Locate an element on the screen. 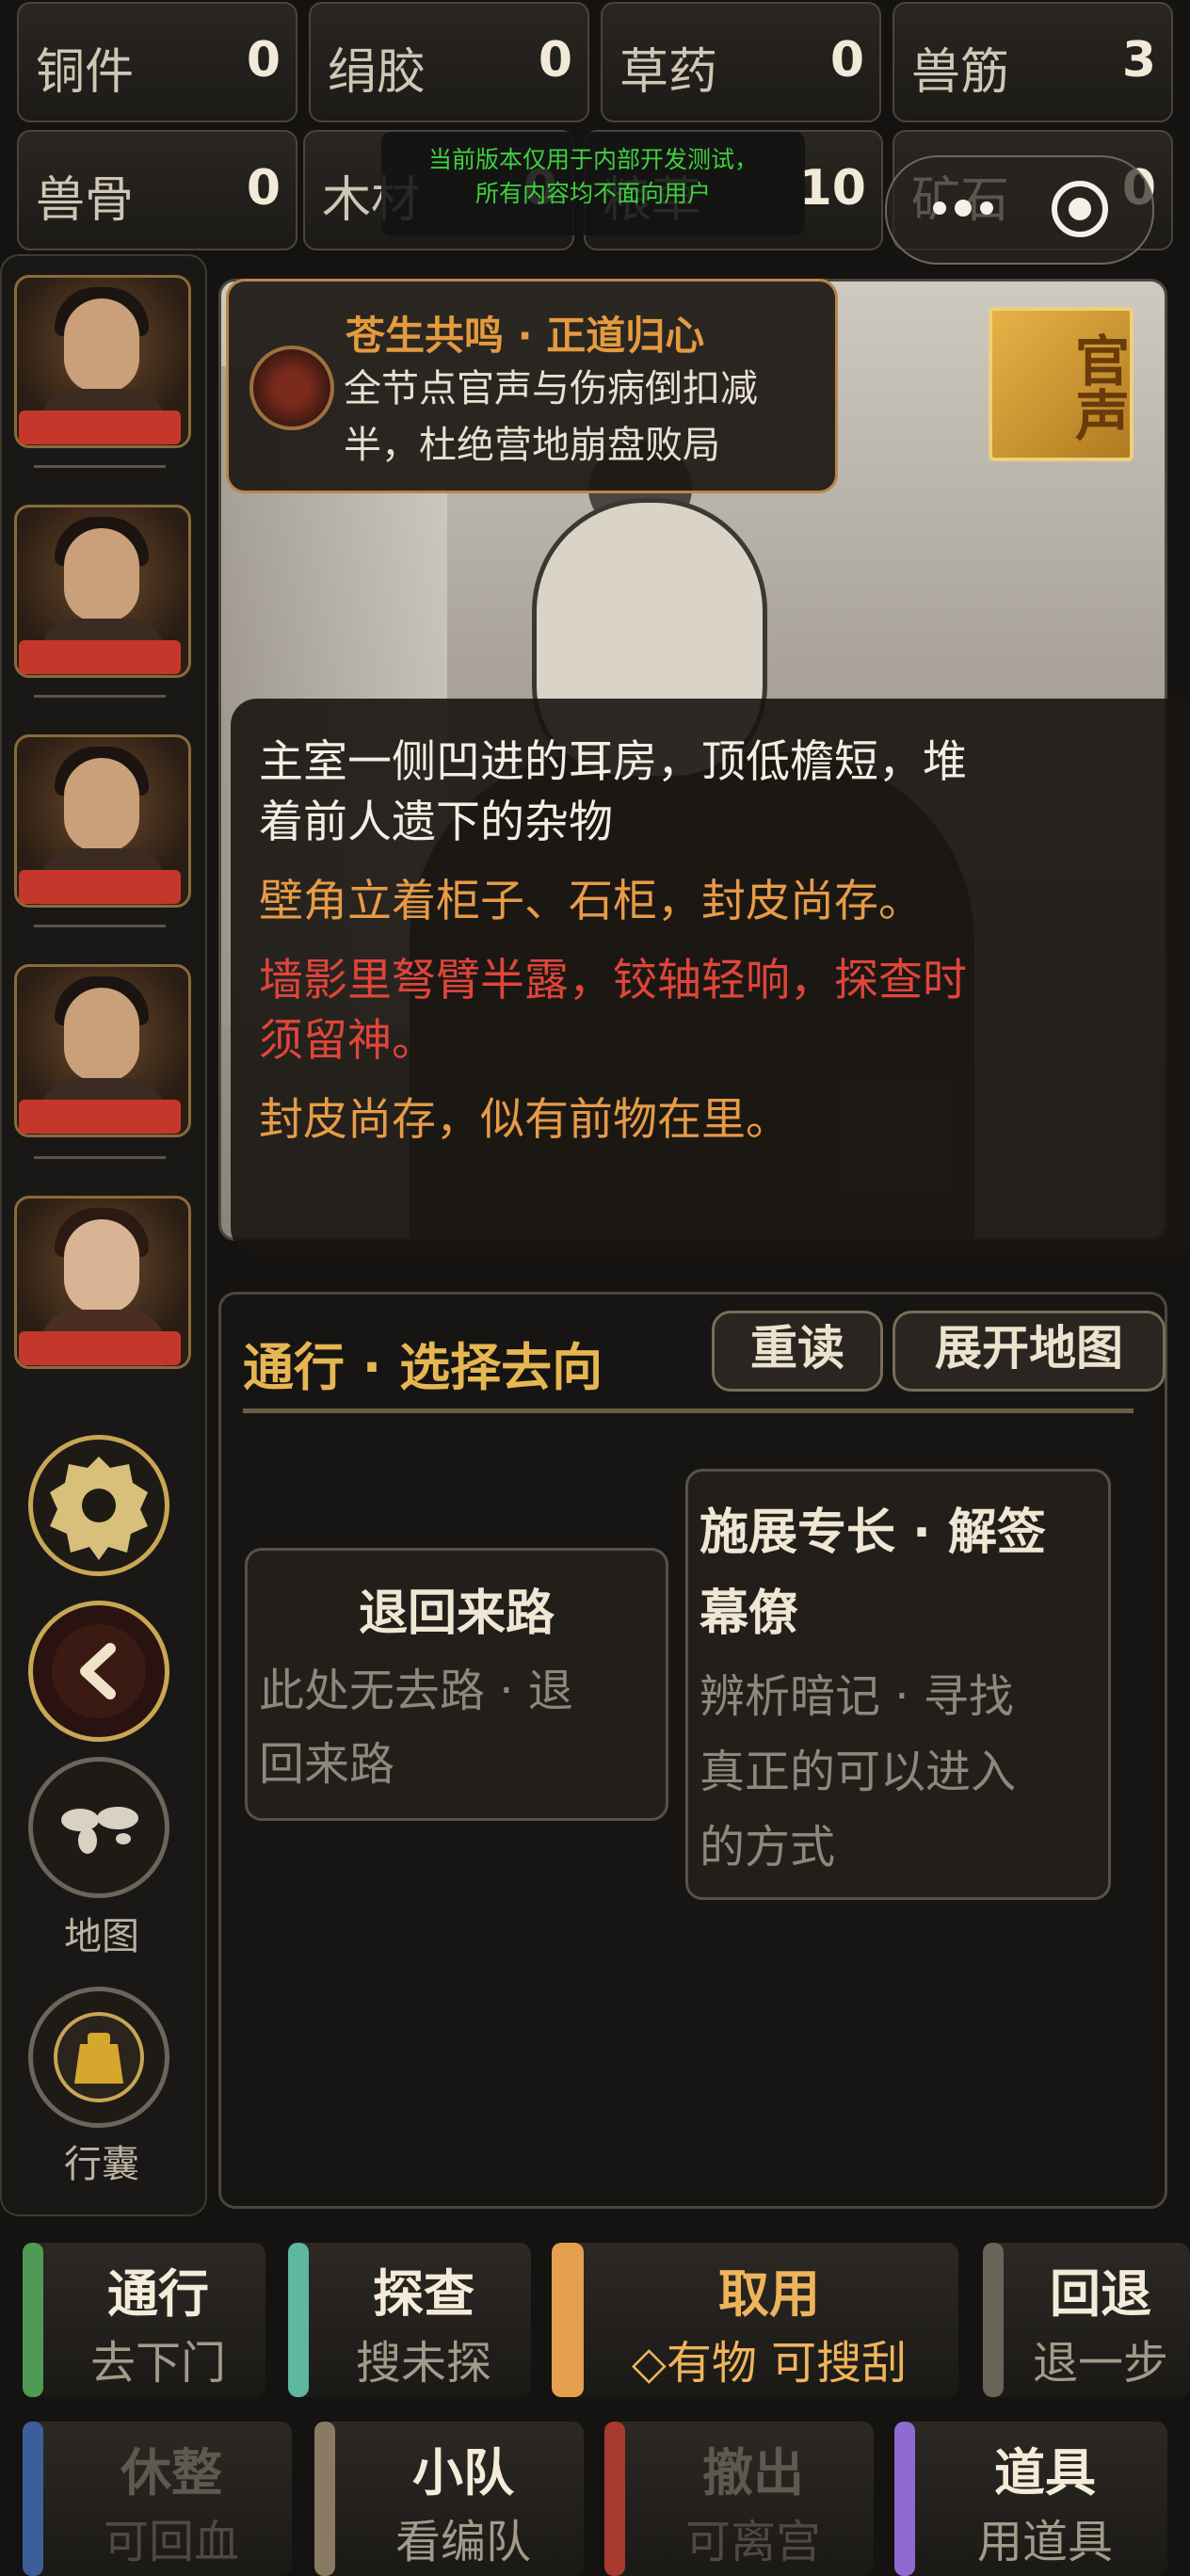 This screenshot has width=1190, height=2576. choice-title: 幕僚 is located at coordinates (749, 1614).